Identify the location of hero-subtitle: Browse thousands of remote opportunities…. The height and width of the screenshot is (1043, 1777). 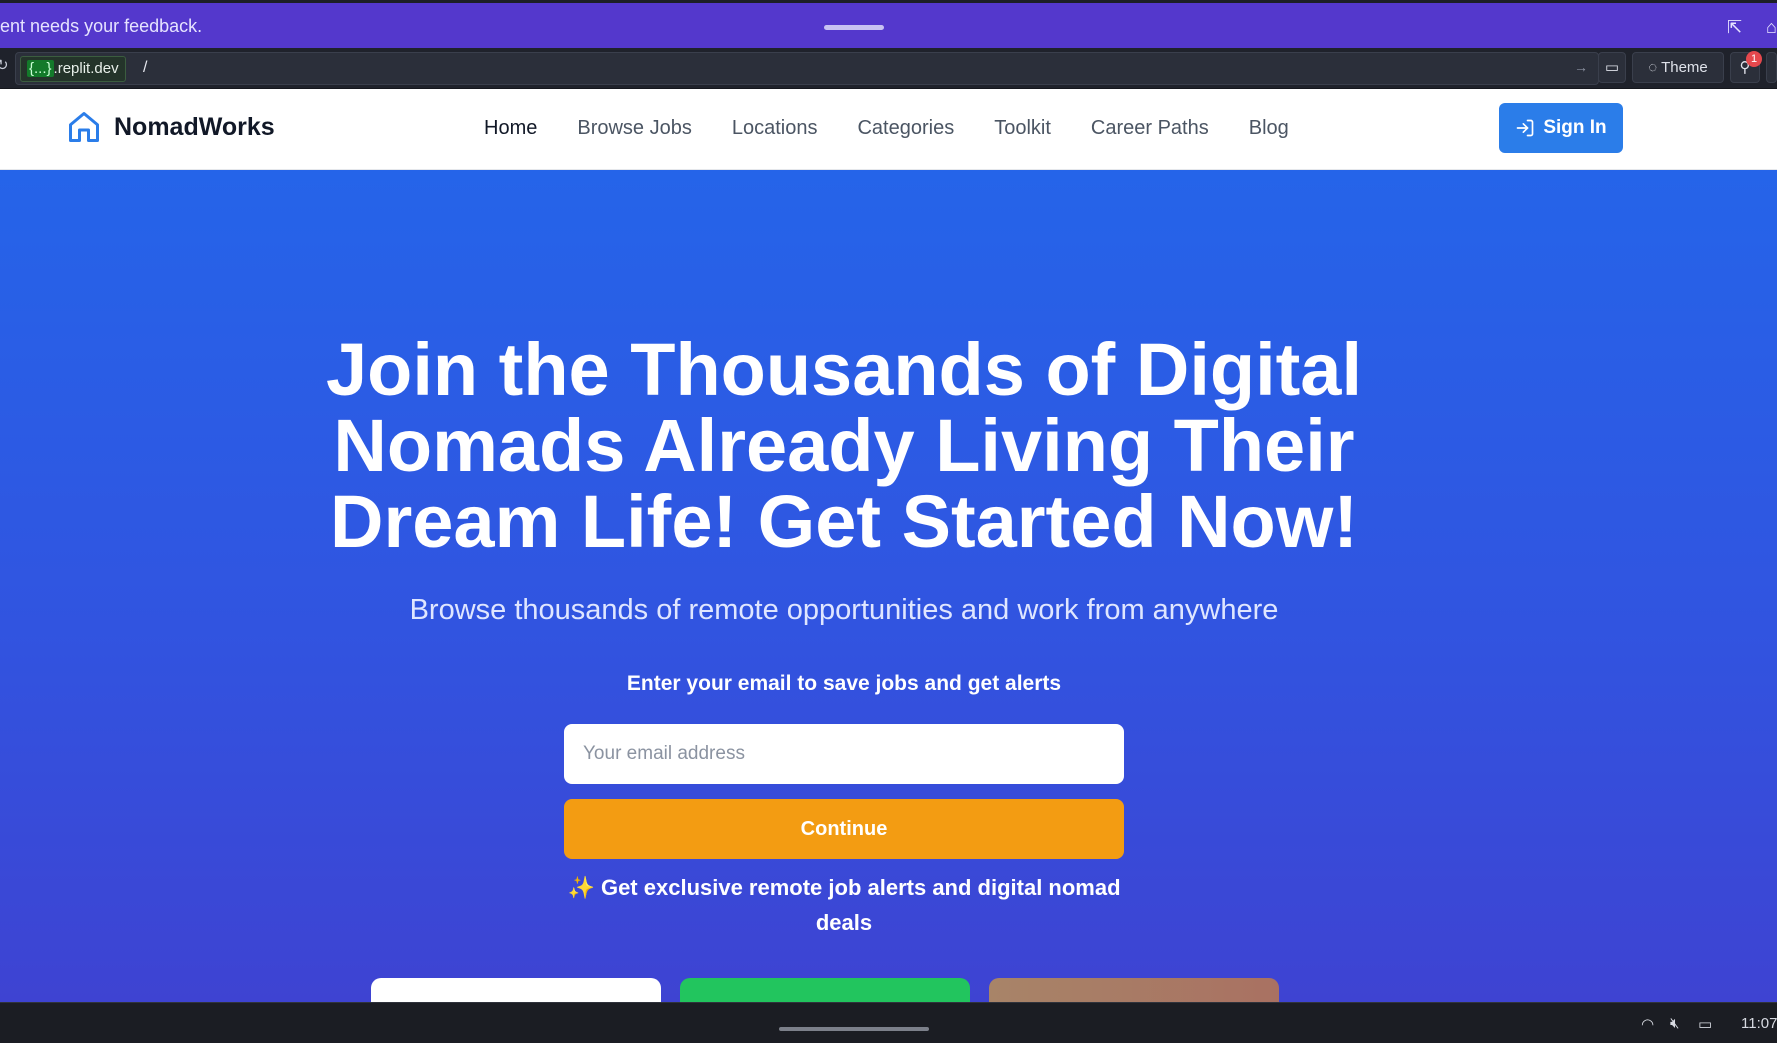
(844, 610).